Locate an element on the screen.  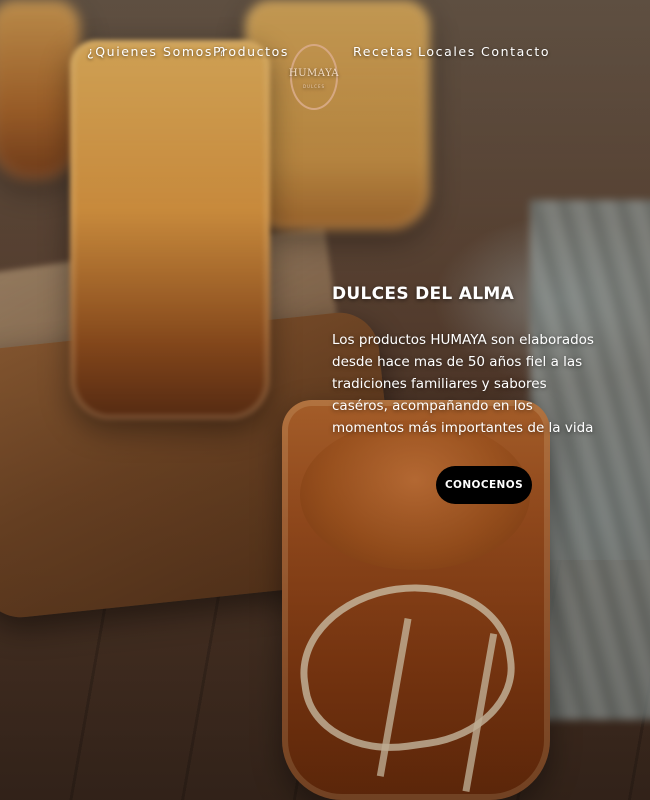
nav-link-locales: Locales is located at coordinates (447, 51).